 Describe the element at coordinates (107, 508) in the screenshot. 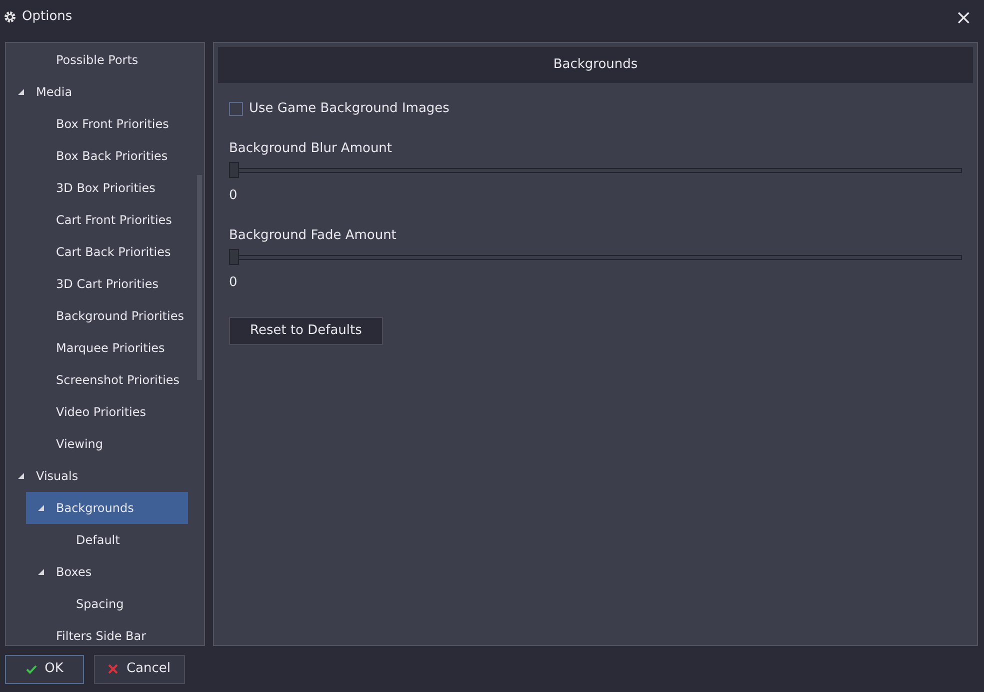

I see `tree-item: Backgrounds` at that location.